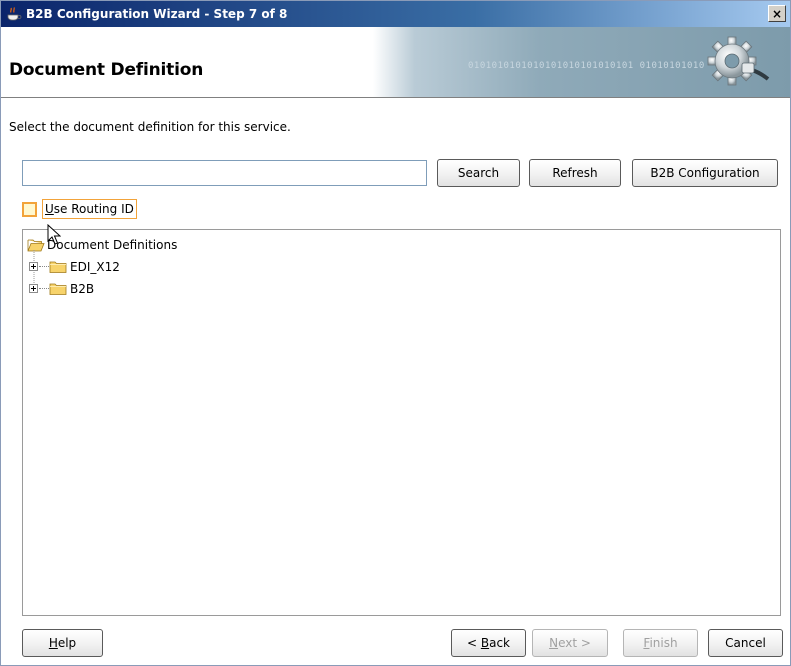  Describe the element at coordinates (157, 14) in the screenshot. I see `window-title: B2B Configuration Wizard - Step 7 of 8` at that location.